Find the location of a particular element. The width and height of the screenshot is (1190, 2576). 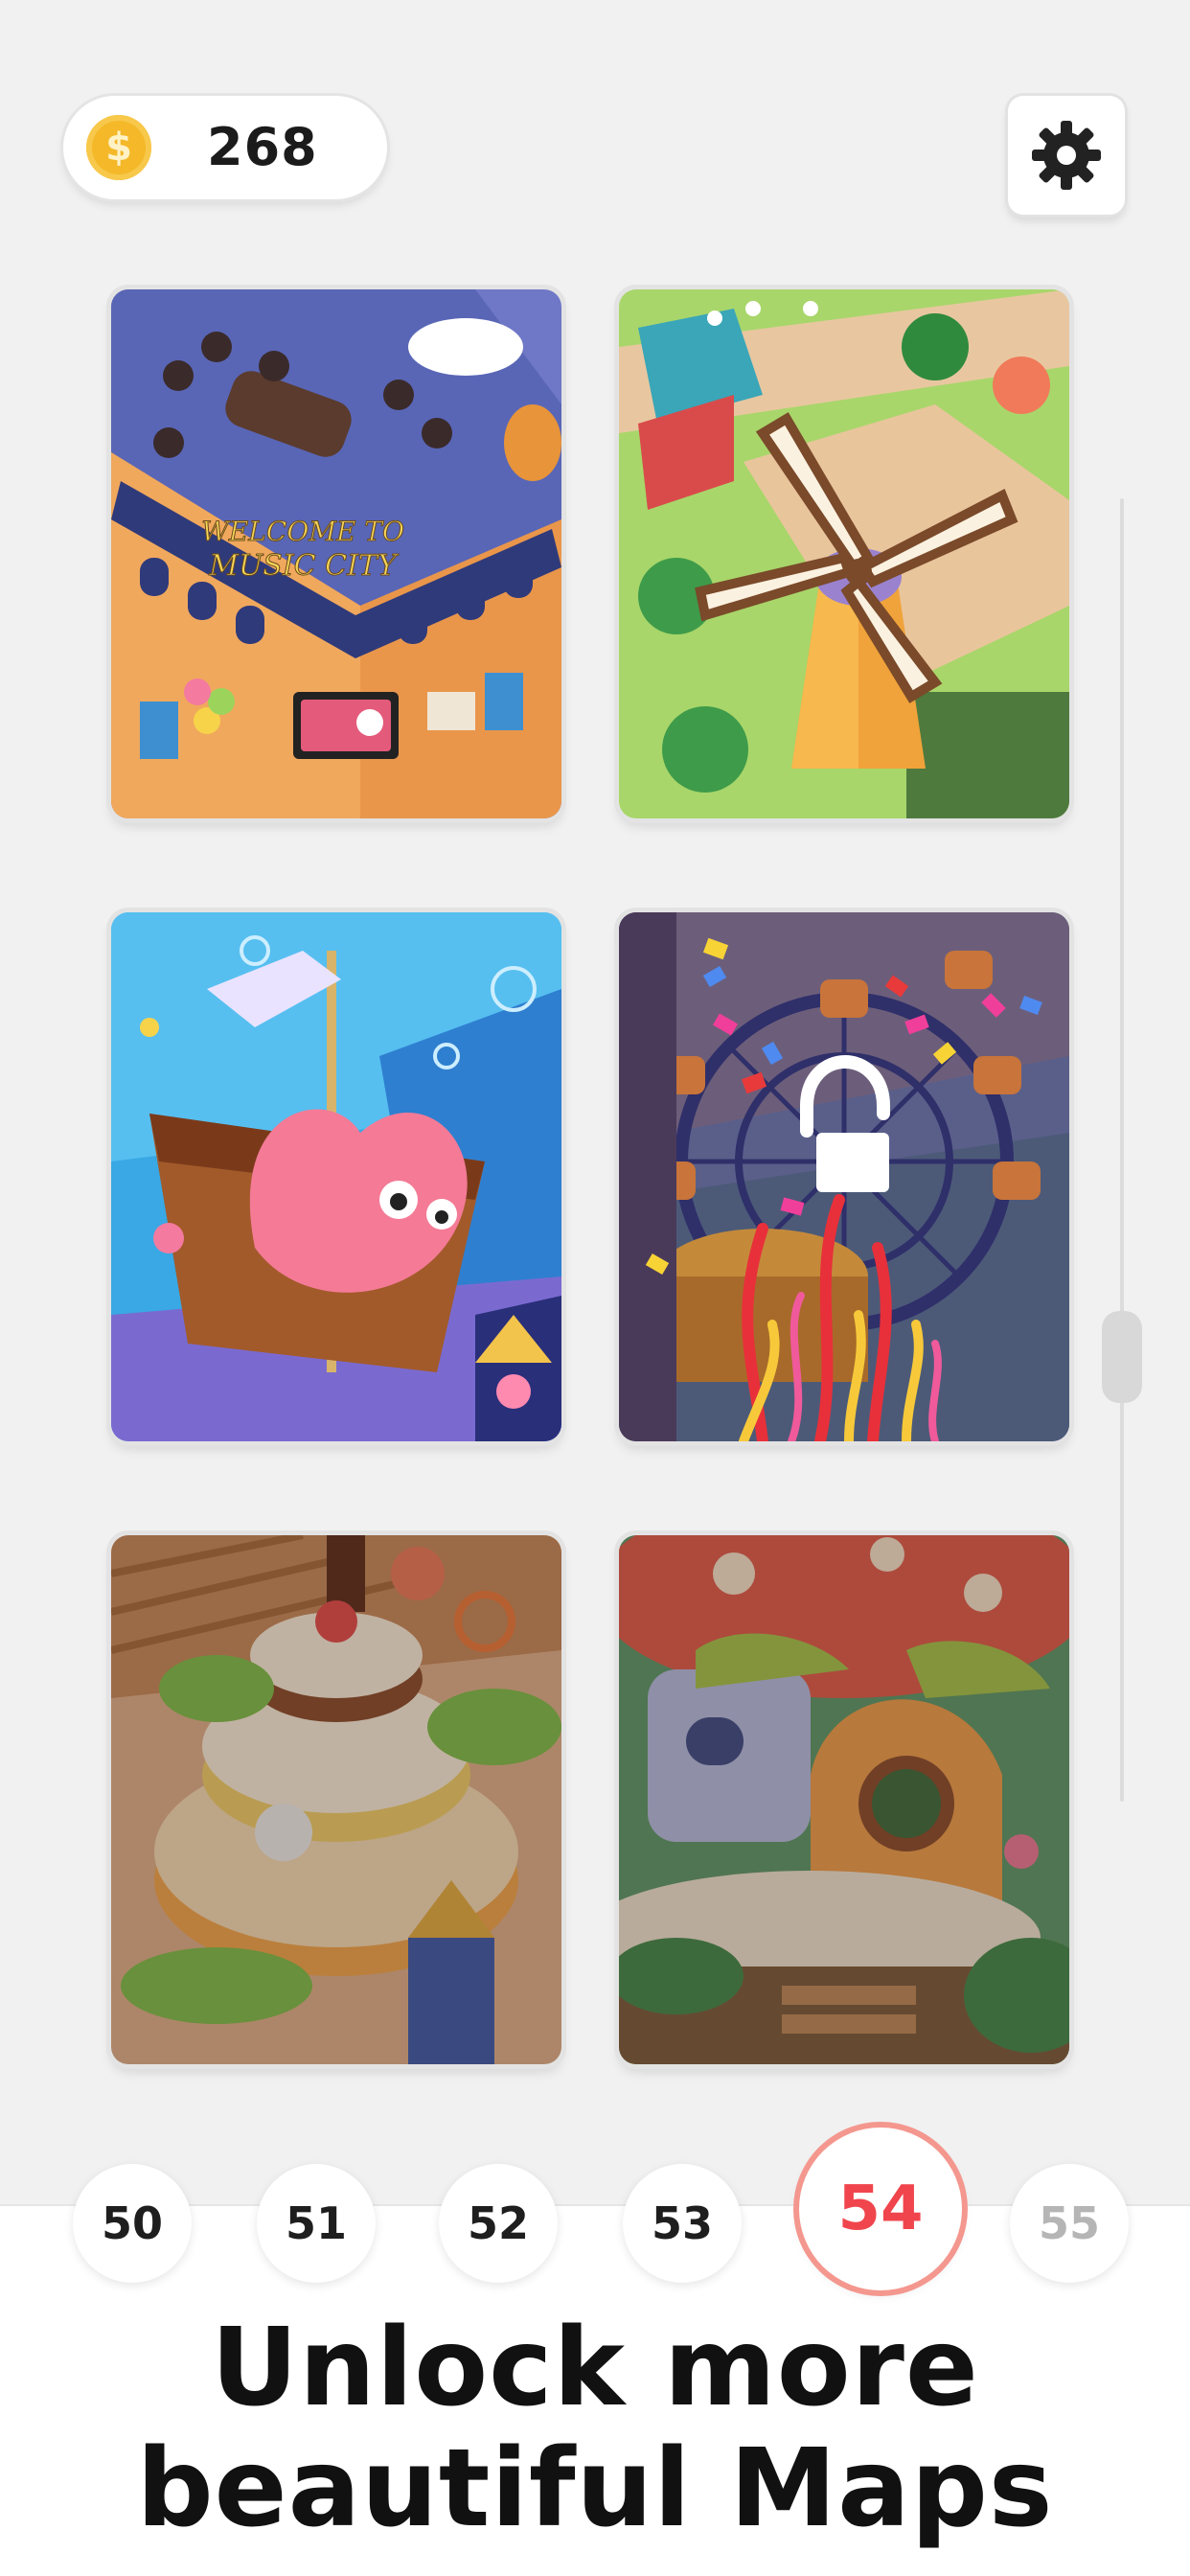

level-51-button: 51 is located at coordinates (317, 2223).